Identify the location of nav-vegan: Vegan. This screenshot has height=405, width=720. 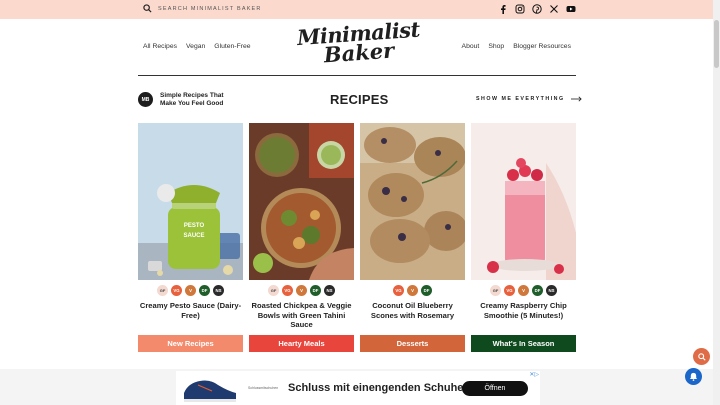
(195, 46).